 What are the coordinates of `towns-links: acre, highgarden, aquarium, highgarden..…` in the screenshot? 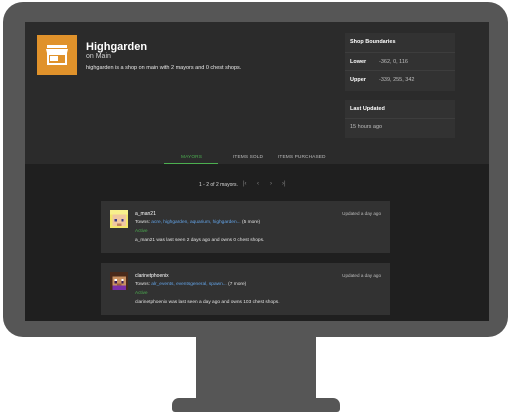 It's located at (195, 222).